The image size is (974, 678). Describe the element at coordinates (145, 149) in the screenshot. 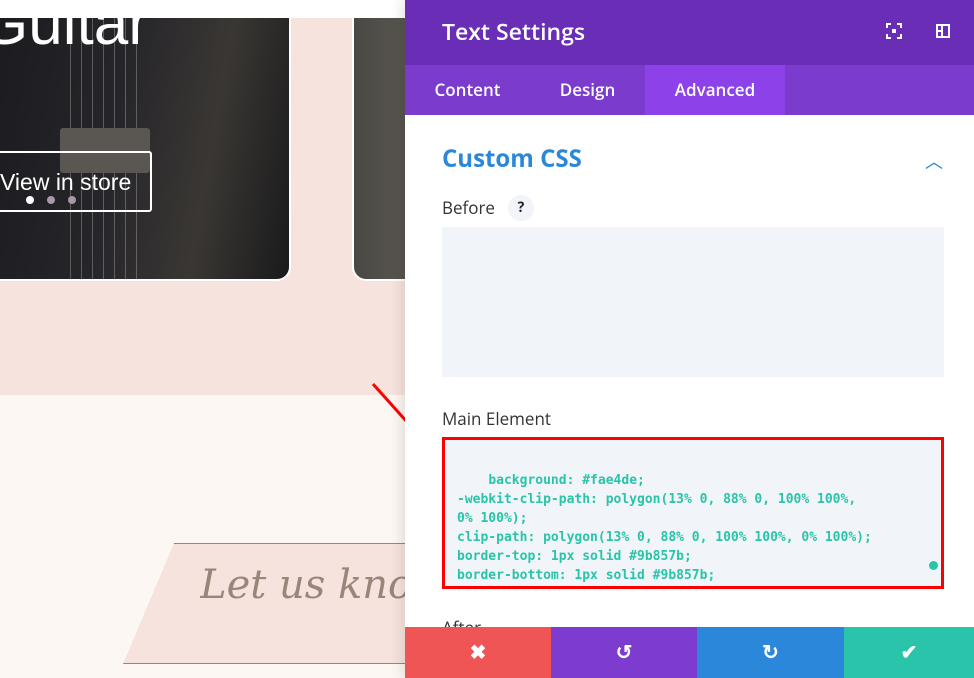

I see `slider-card: Guitar View in store` at that location.